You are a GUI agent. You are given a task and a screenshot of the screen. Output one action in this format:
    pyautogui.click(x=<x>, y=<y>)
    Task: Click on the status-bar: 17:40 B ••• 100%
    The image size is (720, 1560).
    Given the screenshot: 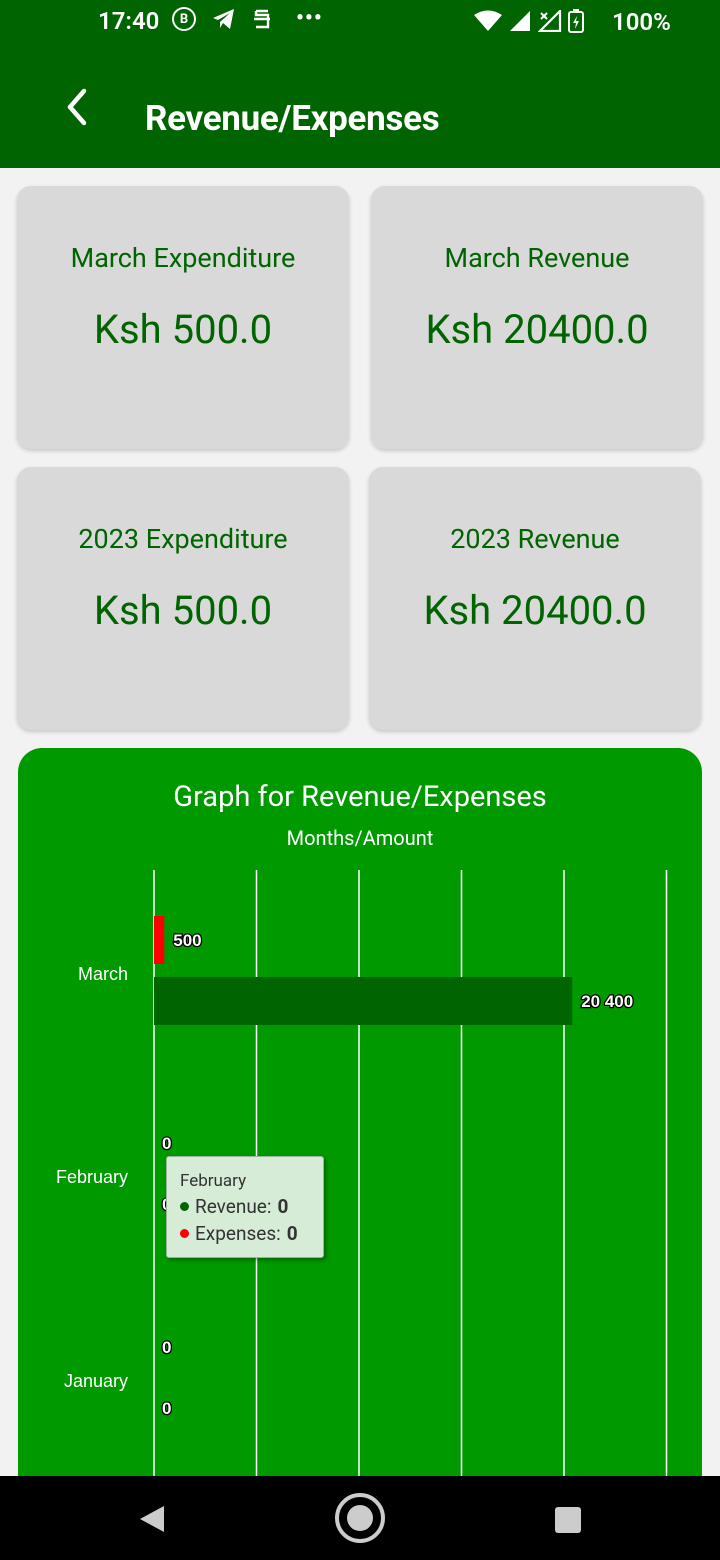 What is the action you would take?
    pyautogui.click(x=360, y=22)
    